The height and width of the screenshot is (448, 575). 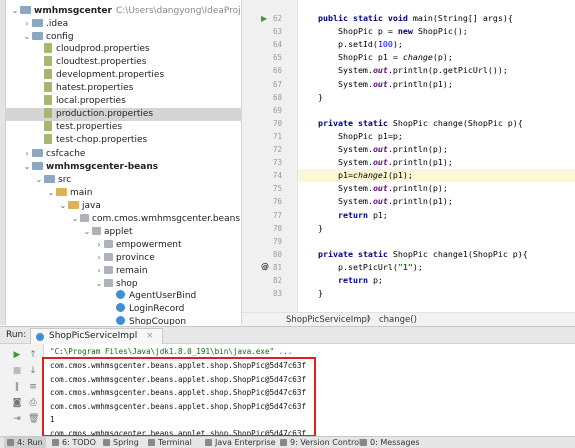 I want to click on tree-item: hatest.properties, so click(x=123, y=88).